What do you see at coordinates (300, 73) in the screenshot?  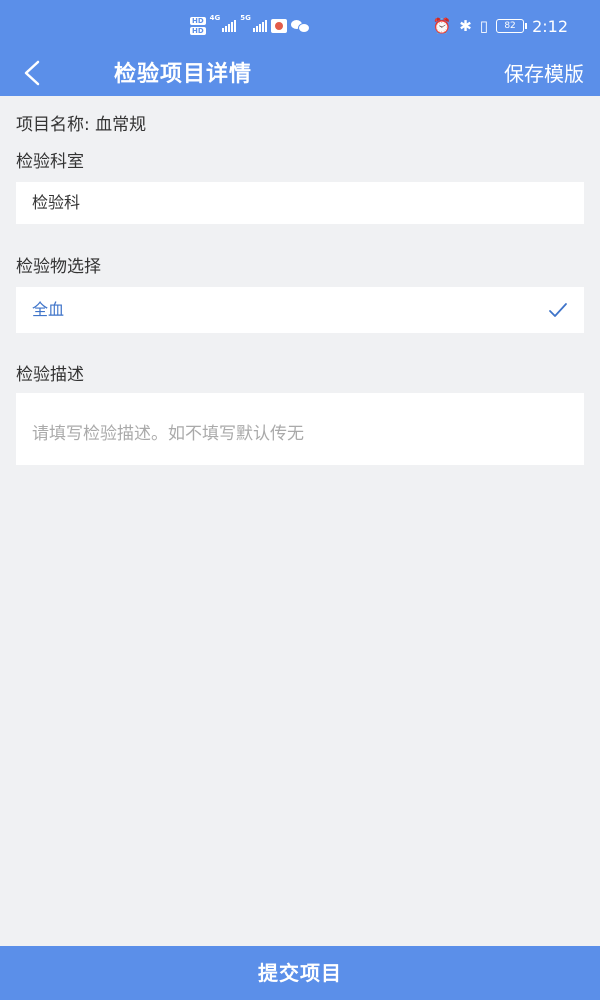 I see `app-bar: 检验项目详情 保存模版` at bounding box center [300, 73].